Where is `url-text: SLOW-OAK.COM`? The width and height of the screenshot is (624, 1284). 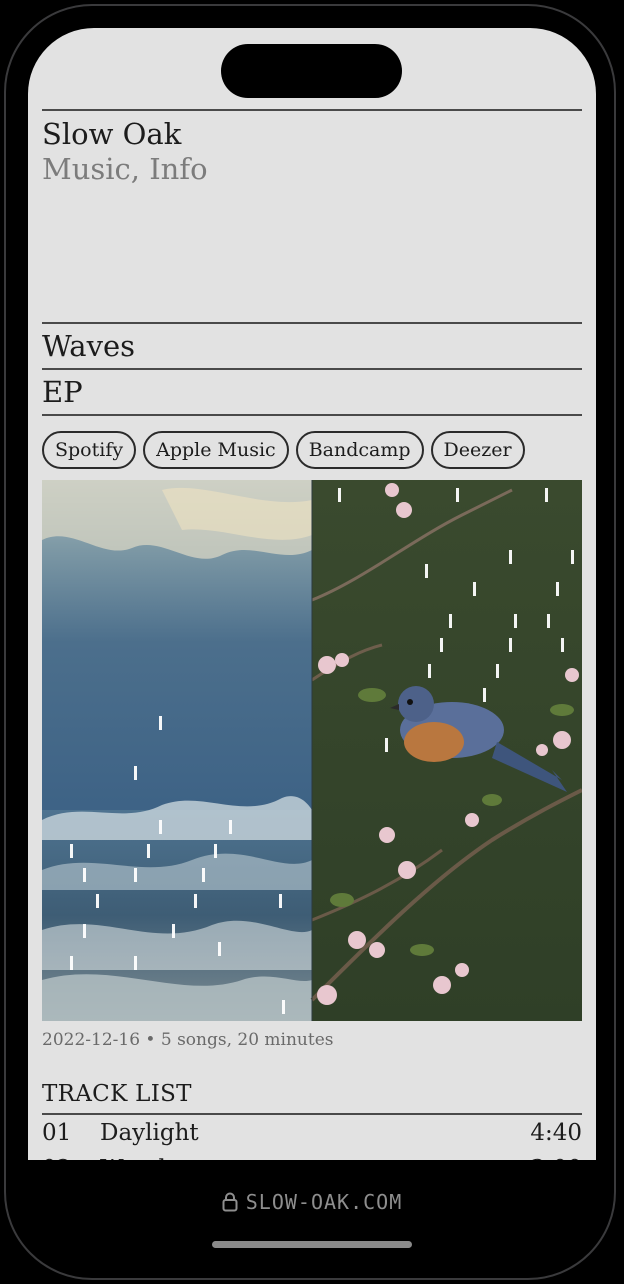
url-text: SLOW-OAK.COM is located at coordinates (324, 1202).